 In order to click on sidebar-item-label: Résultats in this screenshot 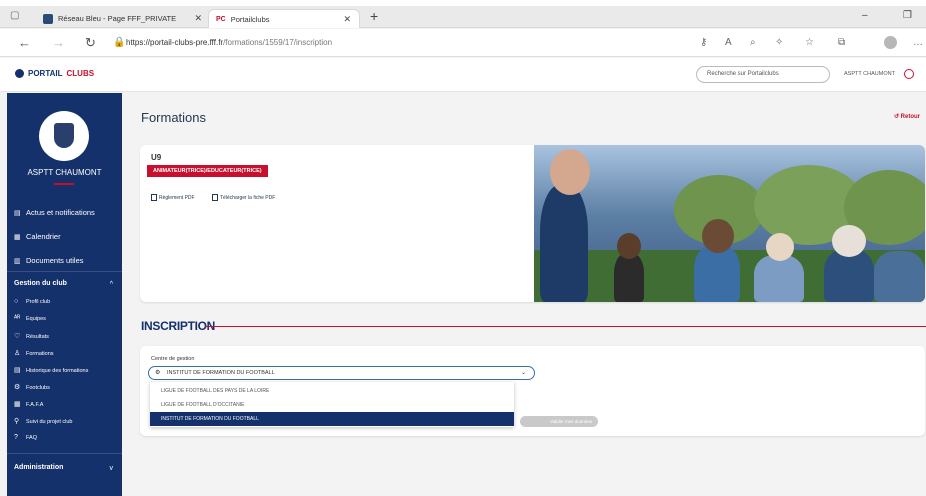, I will do `click(37, 337)`.